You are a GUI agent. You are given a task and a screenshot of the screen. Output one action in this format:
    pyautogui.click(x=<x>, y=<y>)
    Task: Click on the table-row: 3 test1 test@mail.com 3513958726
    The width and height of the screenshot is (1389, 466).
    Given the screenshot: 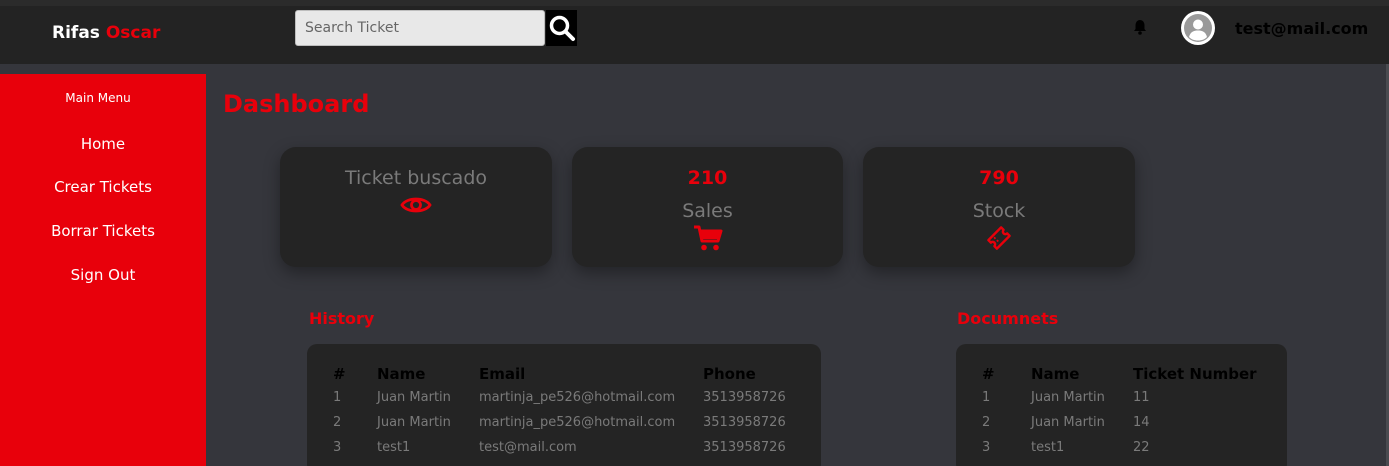 What is the action you would take?
    pyautogui.click(x=568, y=447)
    